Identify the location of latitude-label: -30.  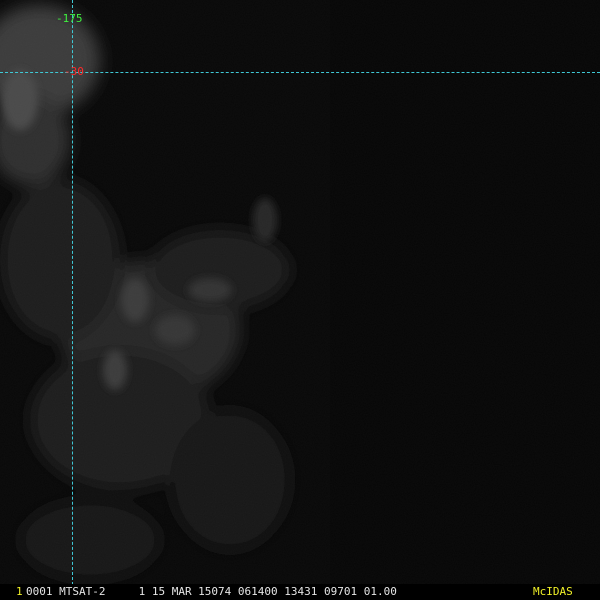
(74, 71).